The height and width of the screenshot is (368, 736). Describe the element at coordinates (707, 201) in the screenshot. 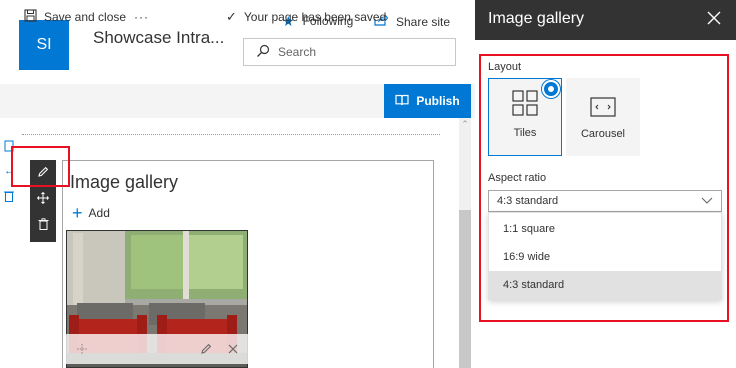

I see `chevron-down-icon` at that location.